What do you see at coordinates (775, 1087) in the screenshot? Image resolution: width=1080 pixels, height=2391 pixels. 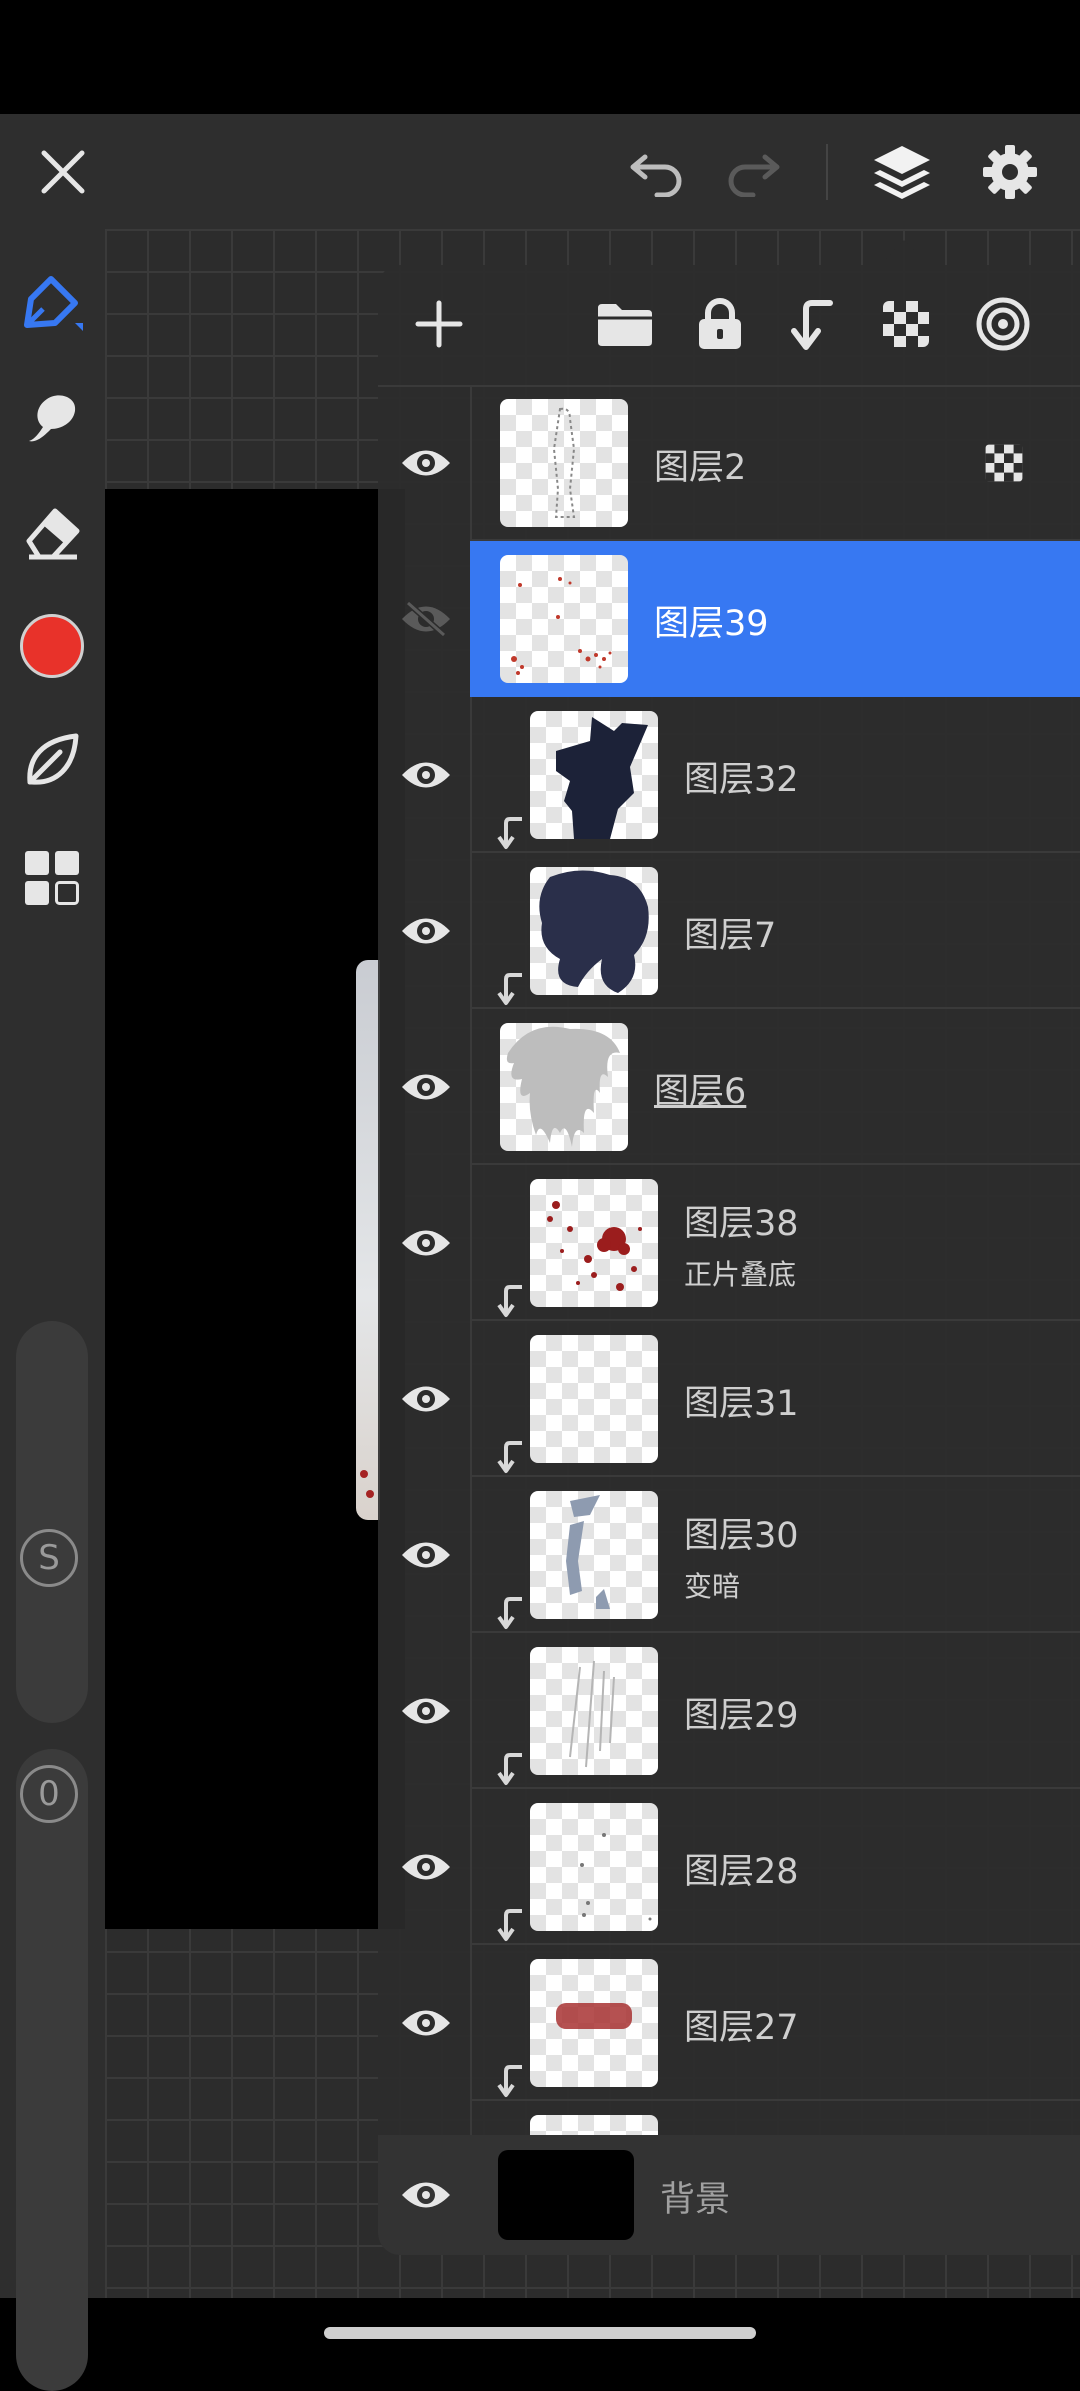 I see `layer-row-body: 图层6` at bounding box center [775, 1087].